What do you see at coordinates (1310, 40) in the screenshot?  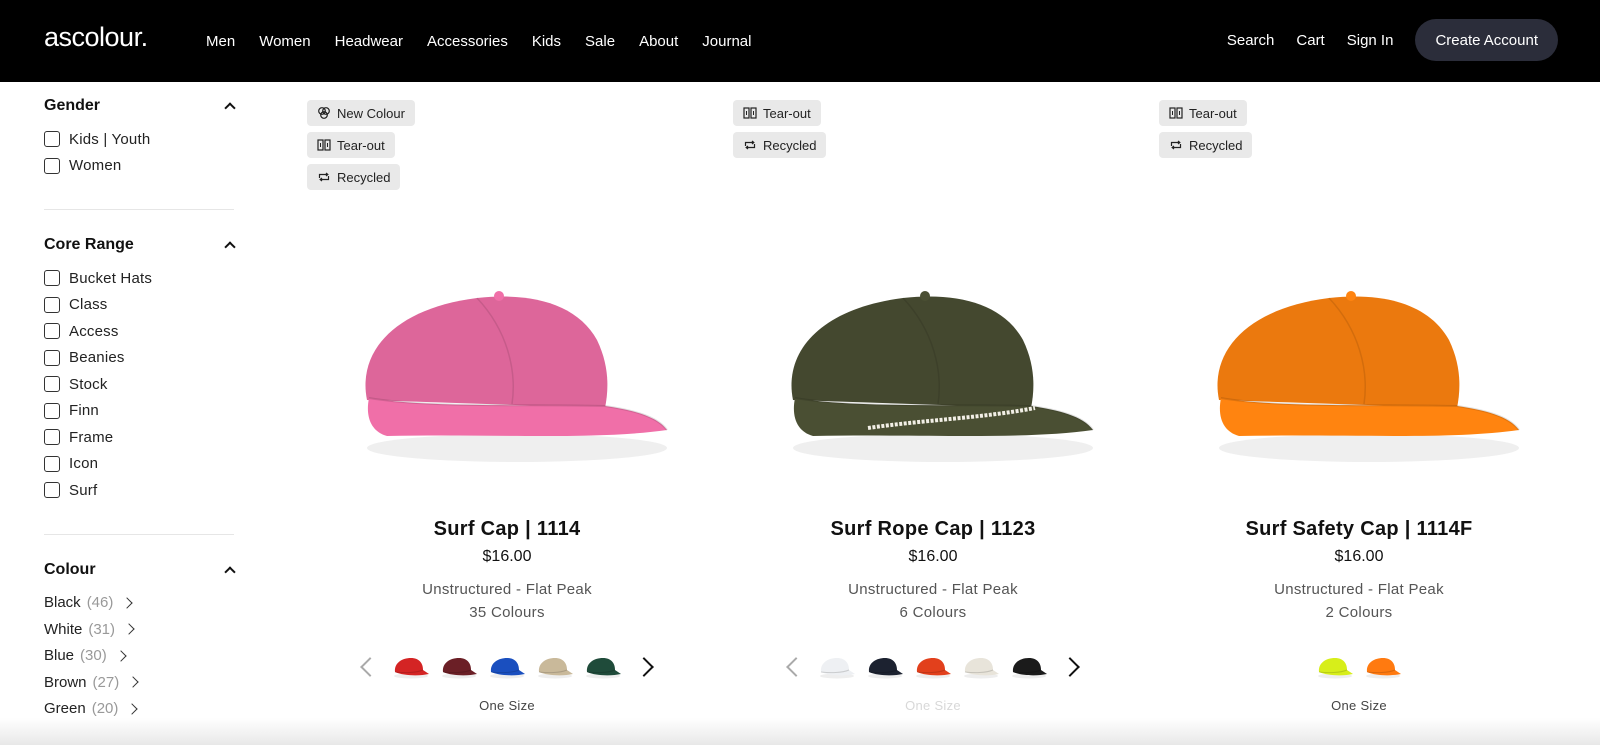 I see `cart-link: Cart` at bounding box center [1310, 40].